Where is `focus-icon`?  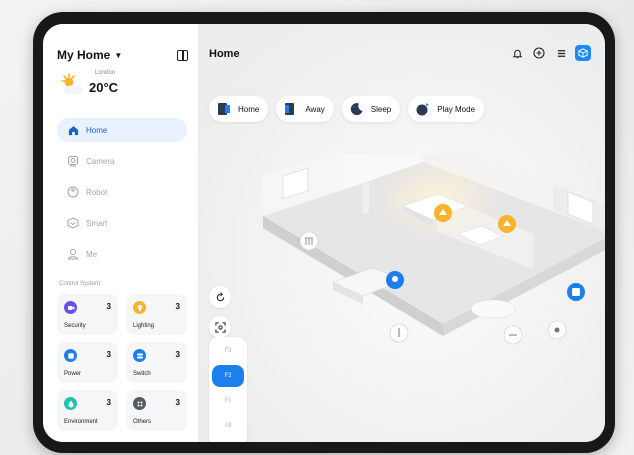
focus-icon is located at coordinates (220, 327).